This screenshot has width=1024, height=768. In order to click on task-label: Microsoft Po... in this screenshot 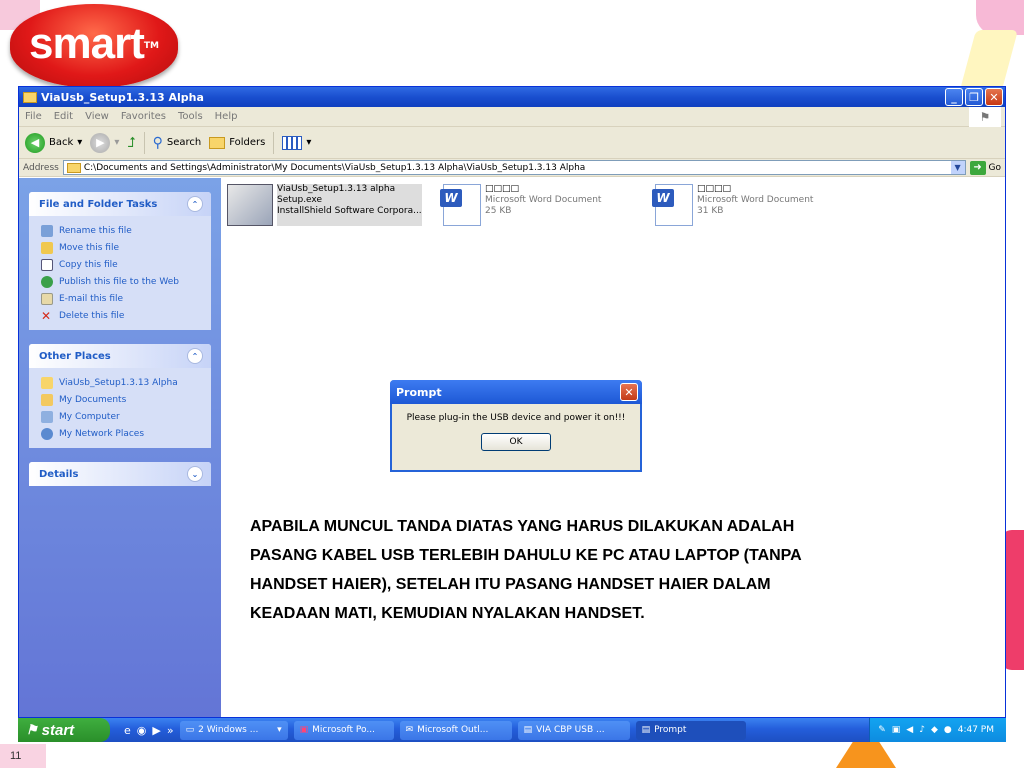, I will do `click(343, 730)`.